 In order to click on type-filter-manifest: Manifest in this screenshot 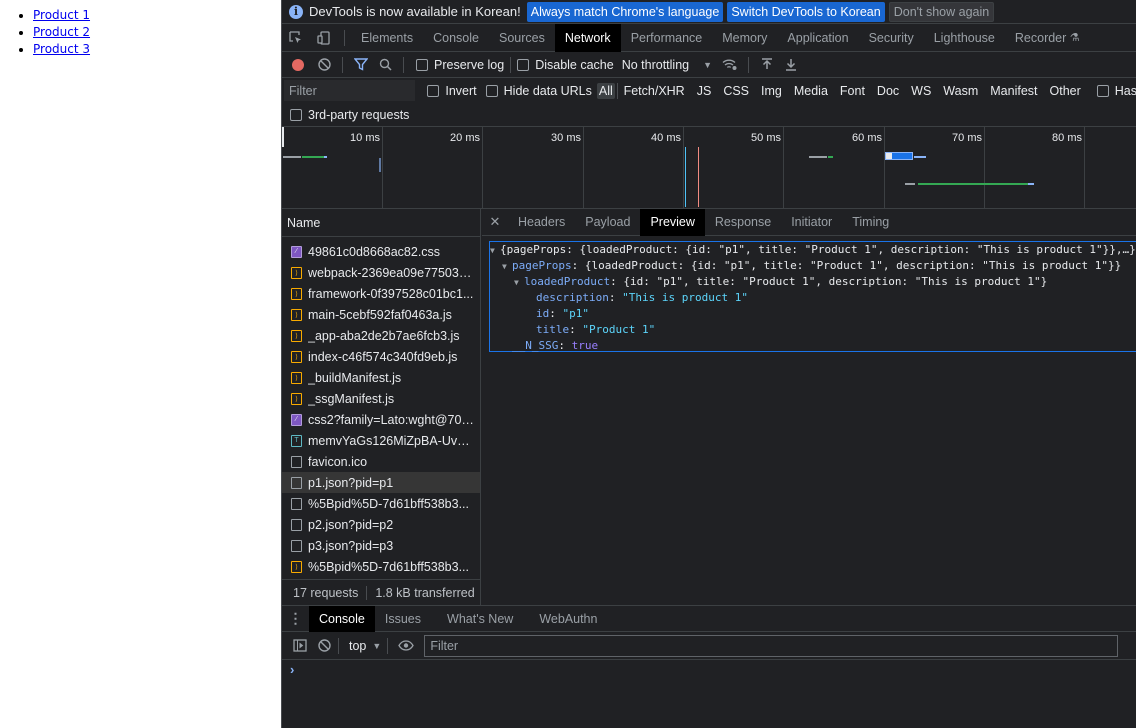, I will do `click(1013, 91)`.